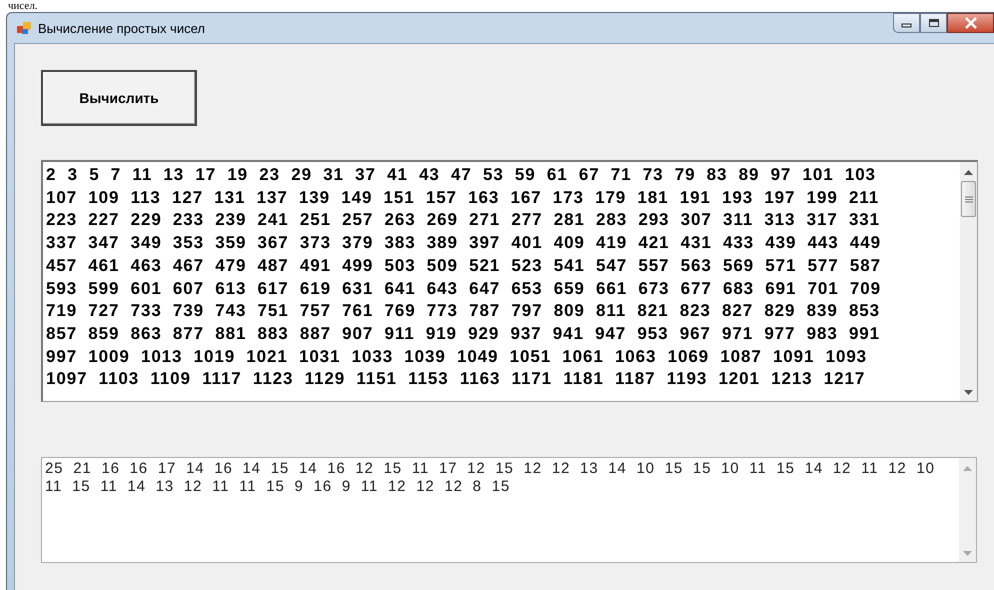  Describe the element at coordinates (464, 220) in the screenshot. I see `text-line: 223 227 229 233 239 241 251 257 263 269 271 277 281 283 293 307 311 313 317 331` at that location.